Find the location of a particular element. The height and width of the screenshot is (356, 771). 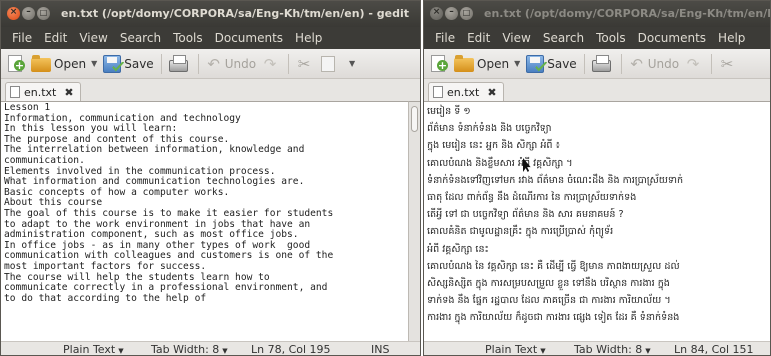

cursor-position: Ln 84, Col 151 is located at coordinates (714, 349).